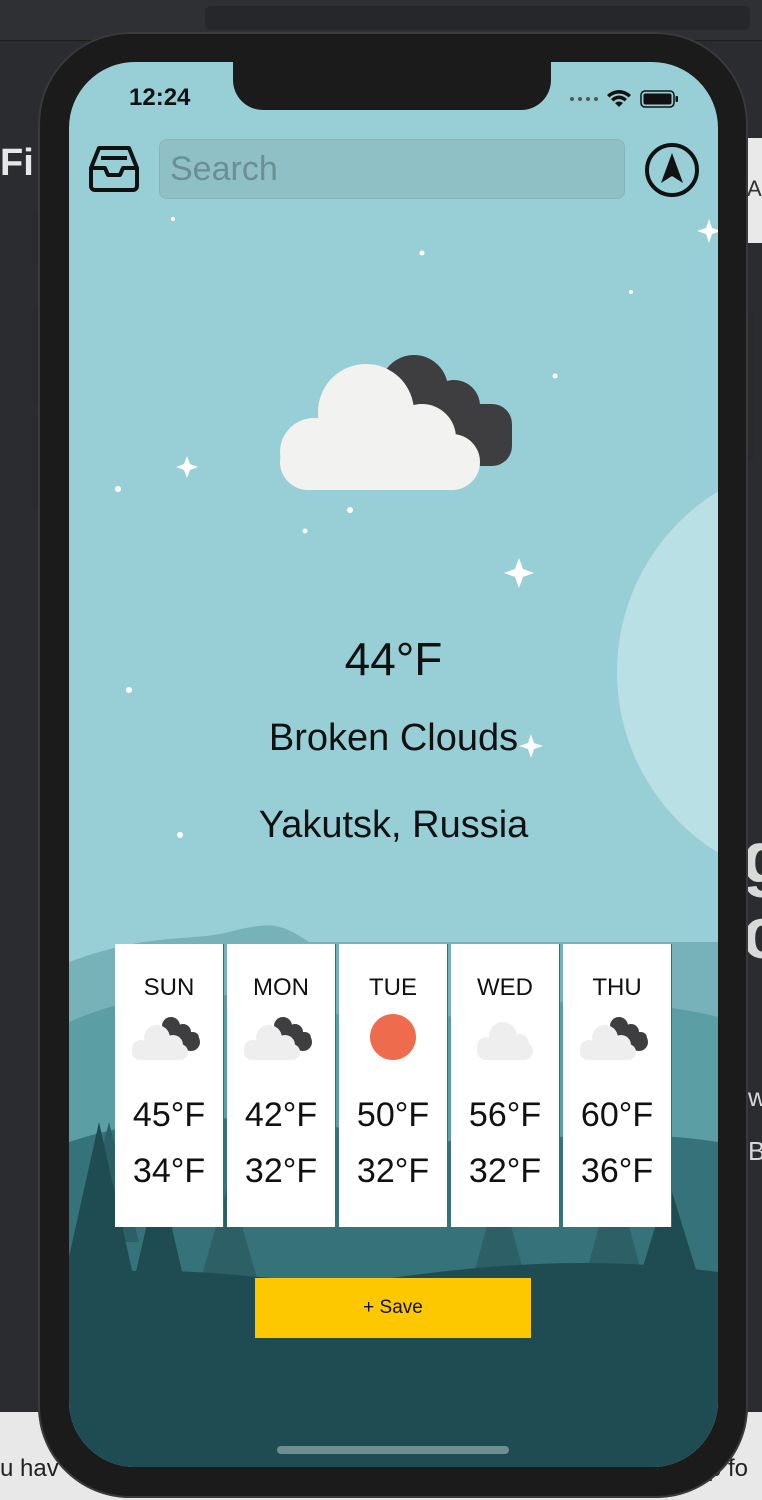  I want to click on forecast-day-card: WED 56°F 32°F, so click(505, 1085).